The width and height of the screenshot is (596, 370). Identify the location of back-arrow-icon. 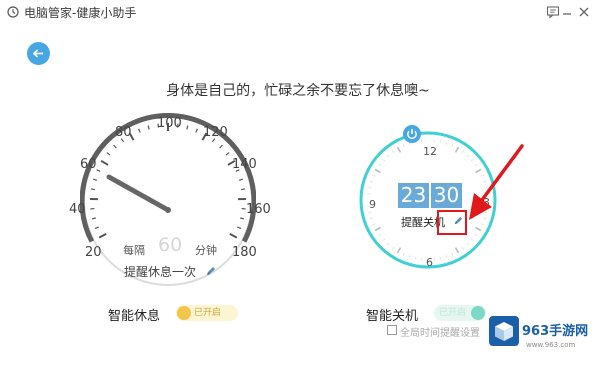
(37, 53).